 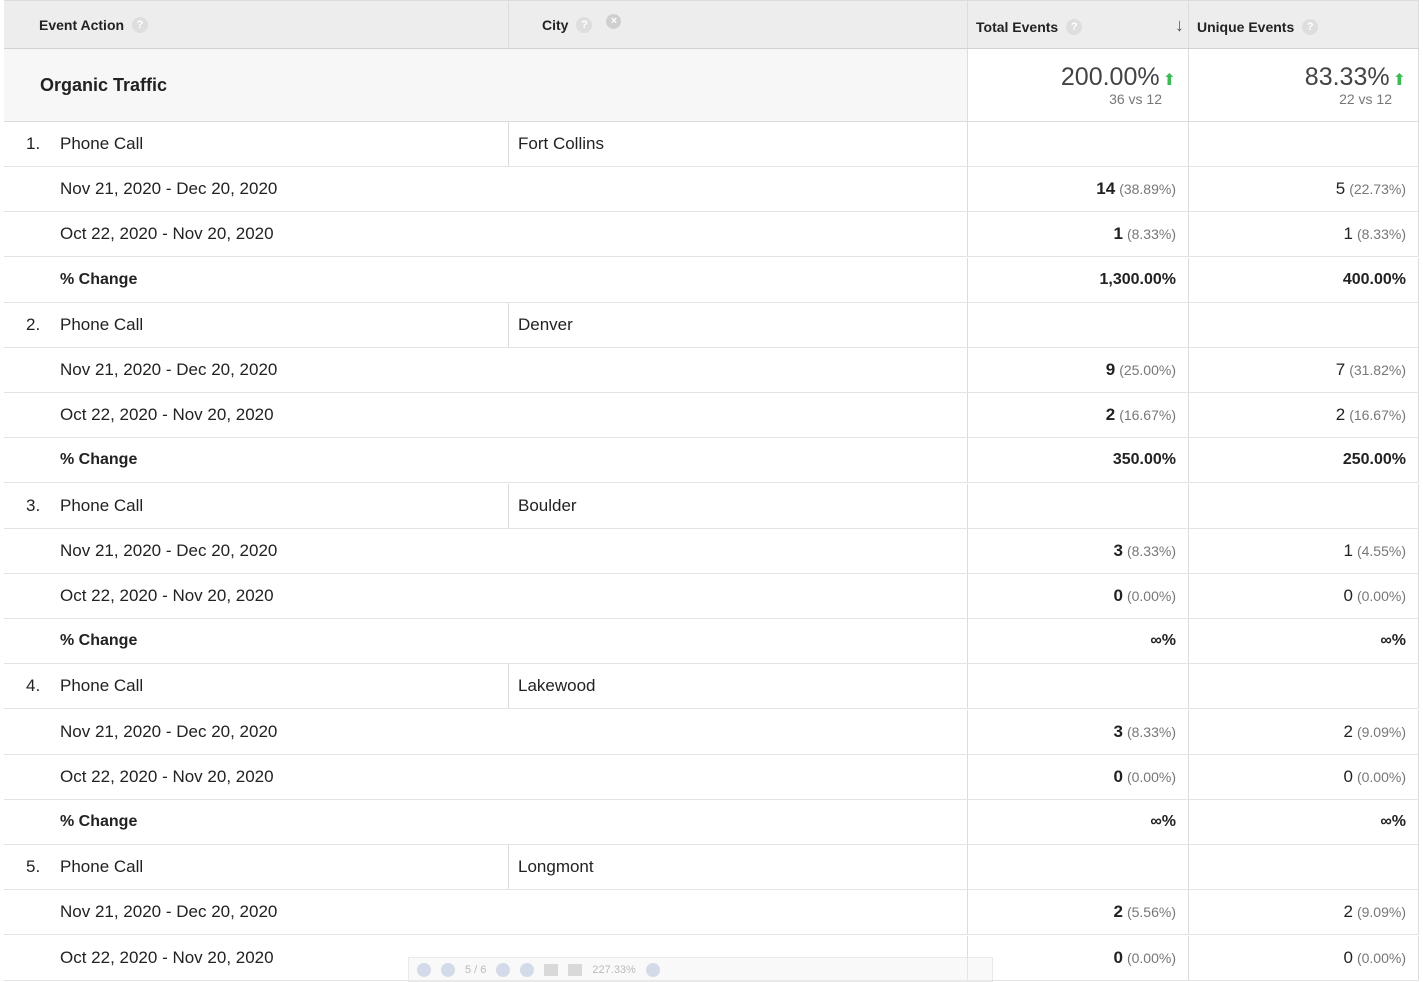 I want to click on total-events-percent: (25.00%), so click(x=1147, y=370).